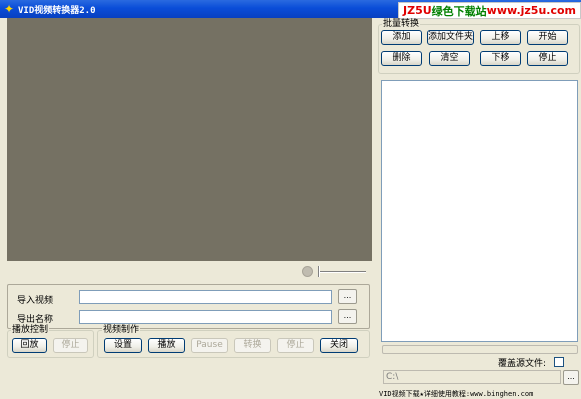  Describe the element at coordinates (500, 37) in the screenshot. I see `move-up-button: 上移` at that location.